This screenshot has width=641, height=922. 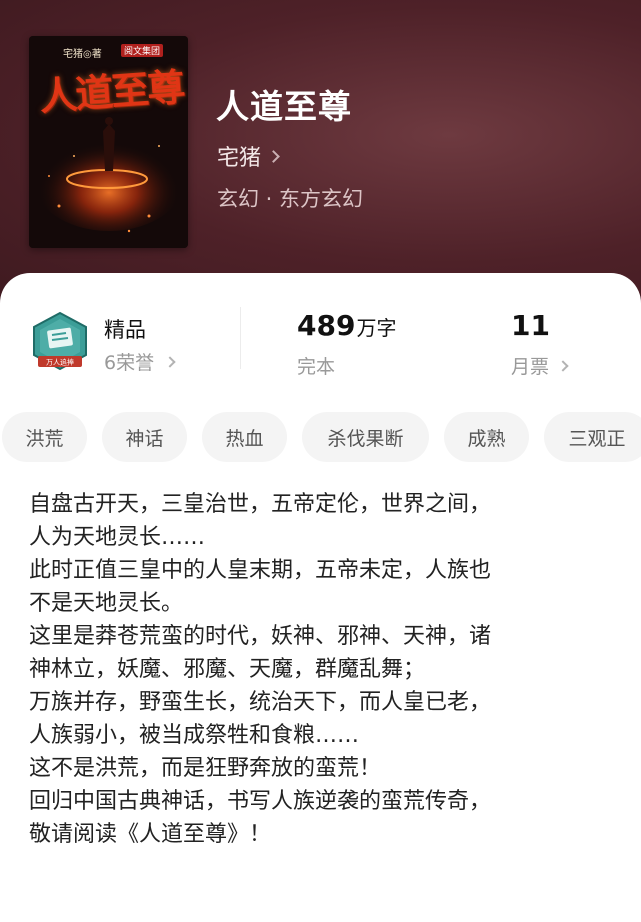 What do you see at coordinates (227, 669) in the screenshot?
I see `description-line: 神林立，妖魔、邪魔、天魔，群魔乱舞；` at bounding box center [227, 669].